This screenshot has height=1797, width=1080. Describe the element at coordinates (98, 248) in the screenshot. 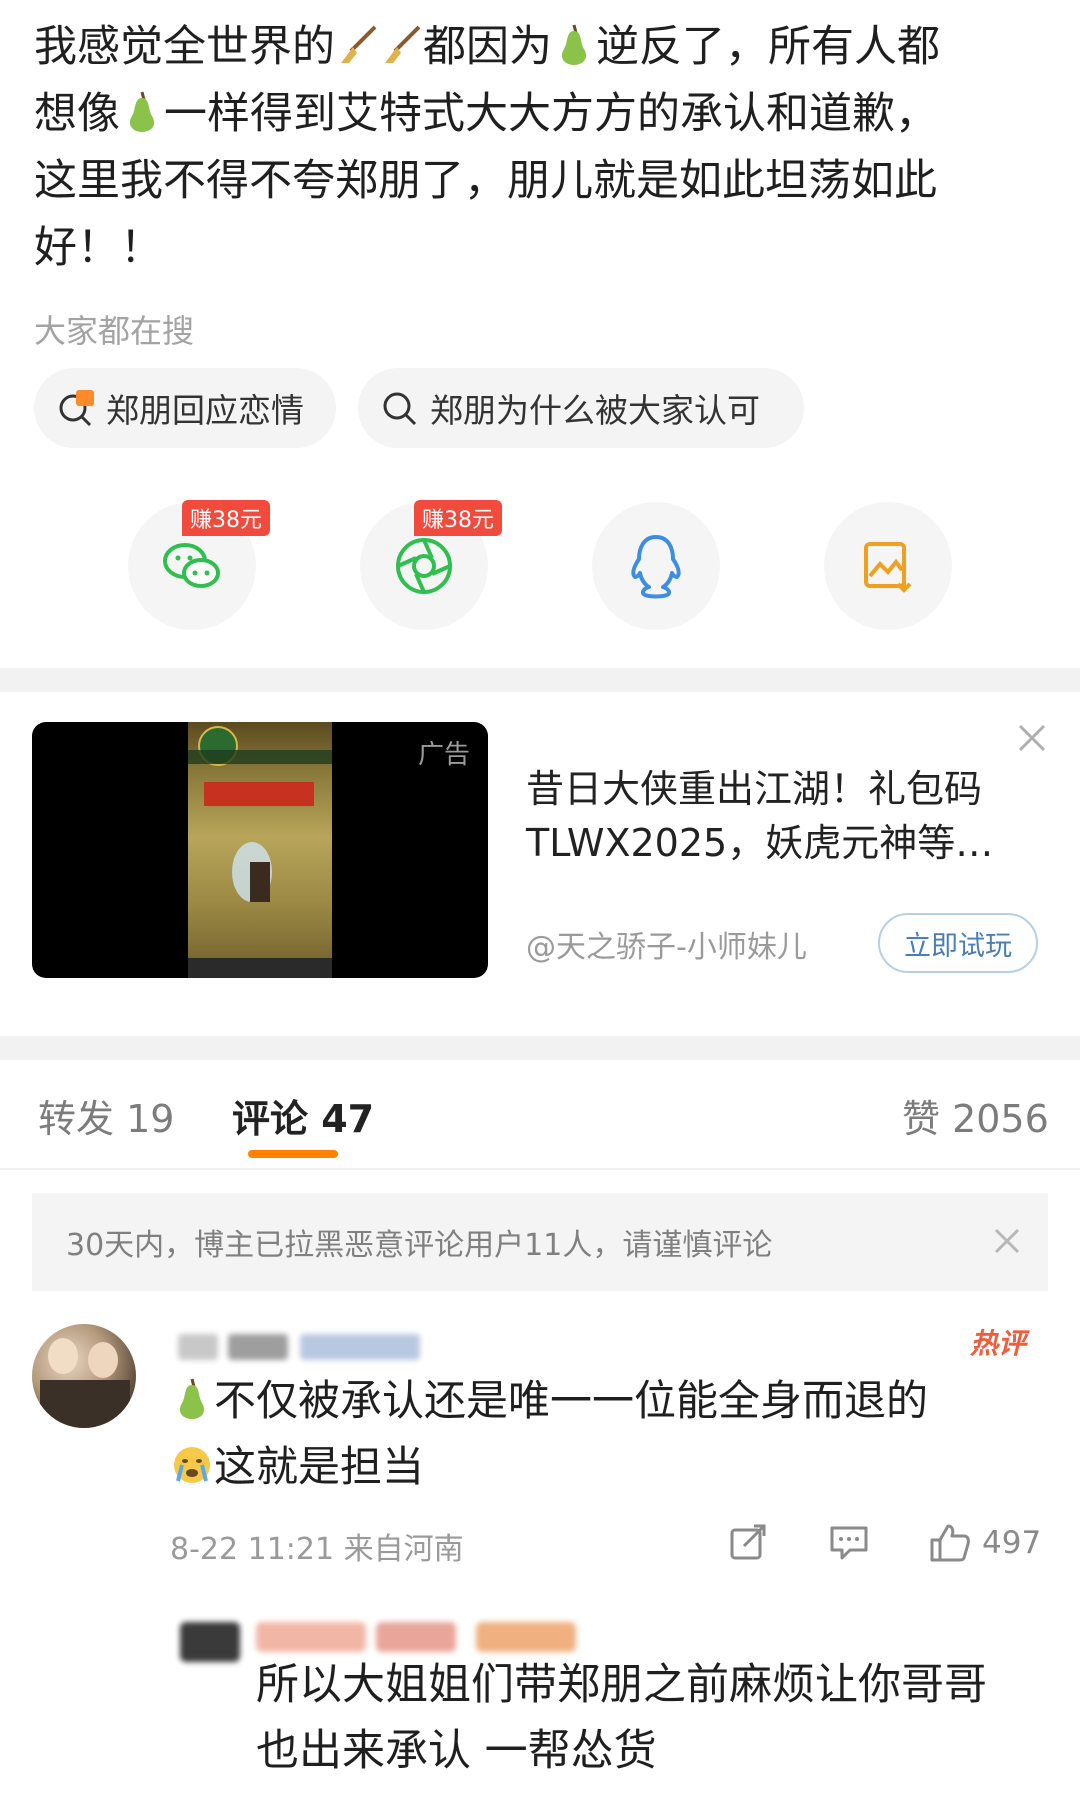

I see `post-text-line: 好！！` at that location.